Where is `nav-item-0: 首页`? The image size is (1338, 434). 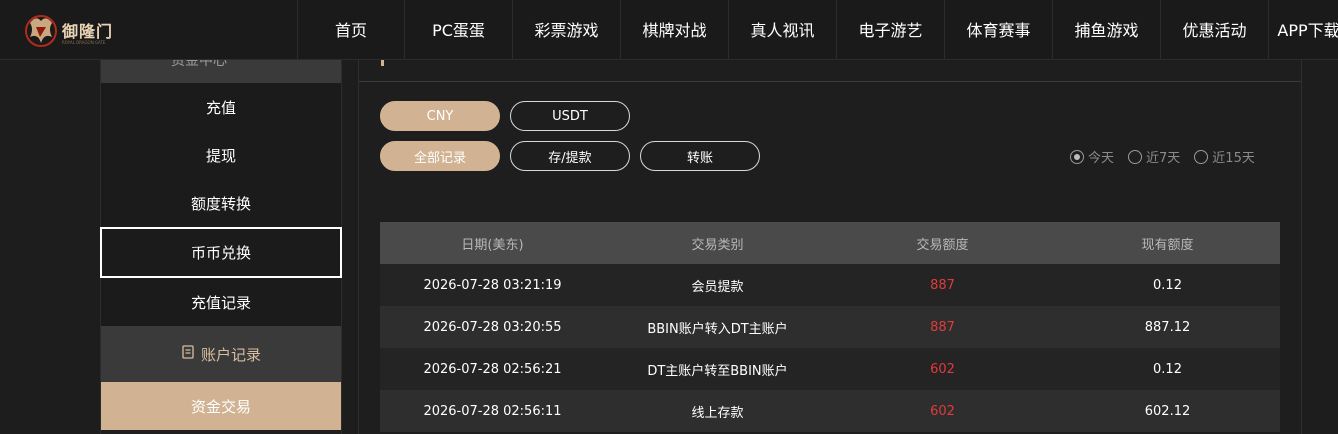
nav-item-0: 首页 is located at coordinates (350, 30).